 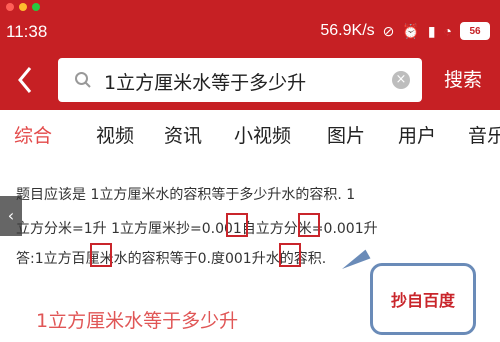 I want to click on status-time: 11:38, so click(x=27, y=31).